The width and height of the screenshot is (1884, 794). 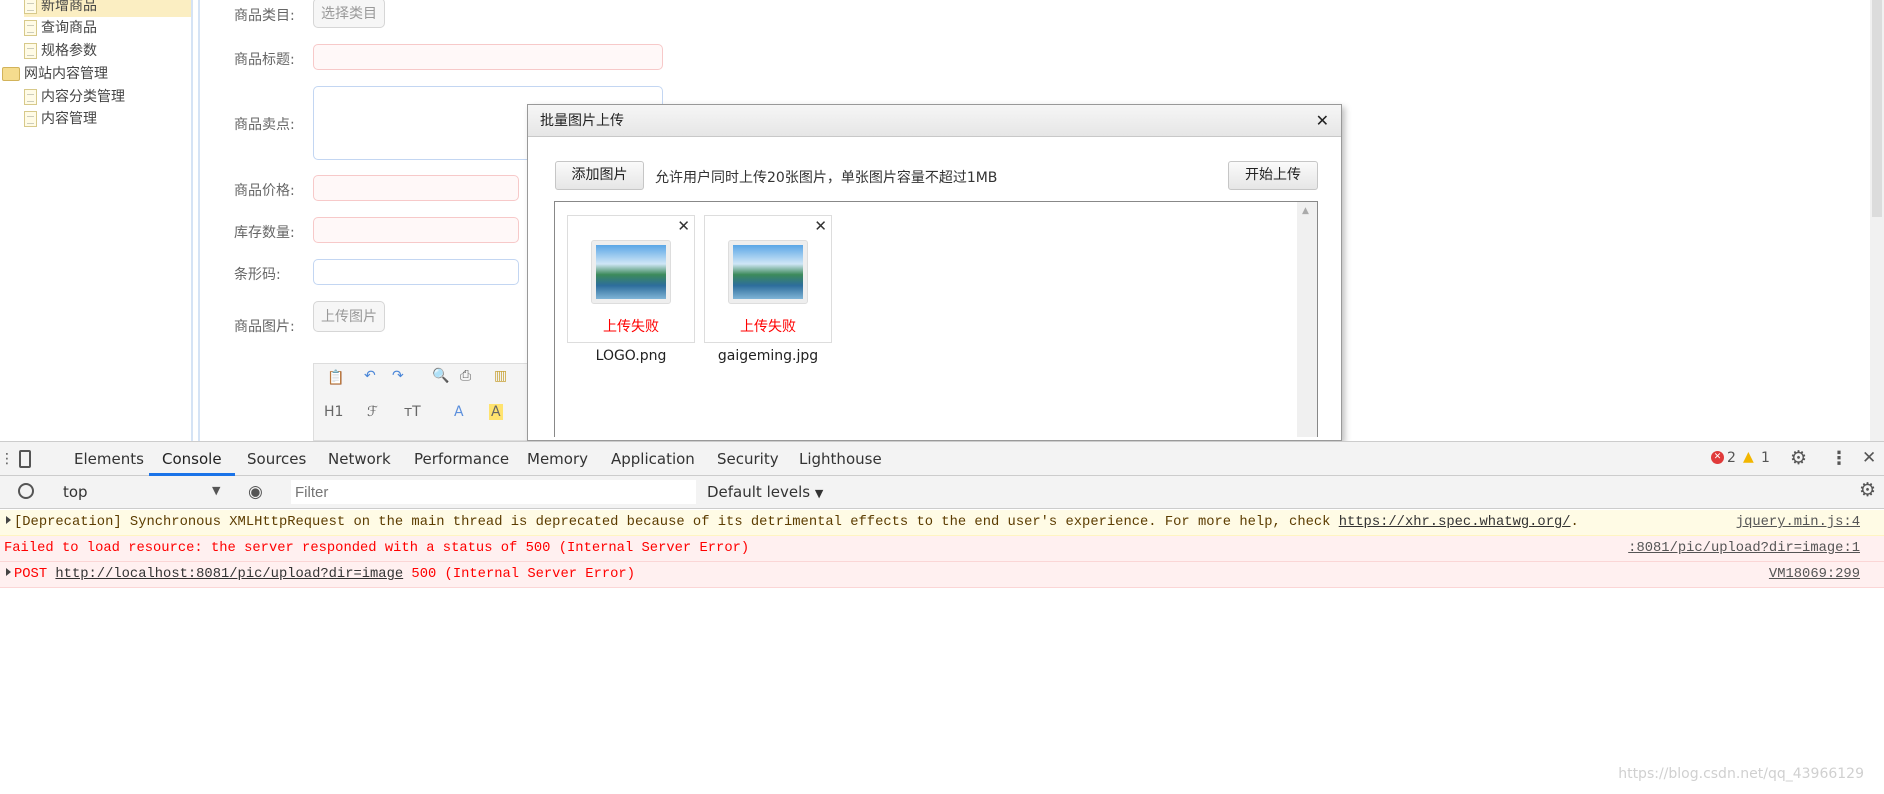 I want to click on image-label: 商品图片:, so click(x=264, y=327).